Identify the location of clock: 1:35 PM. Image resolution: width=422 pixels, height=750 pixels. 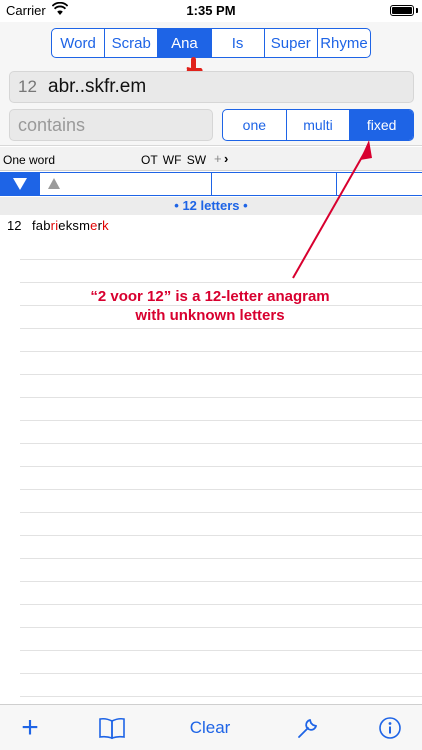
(211, 10).